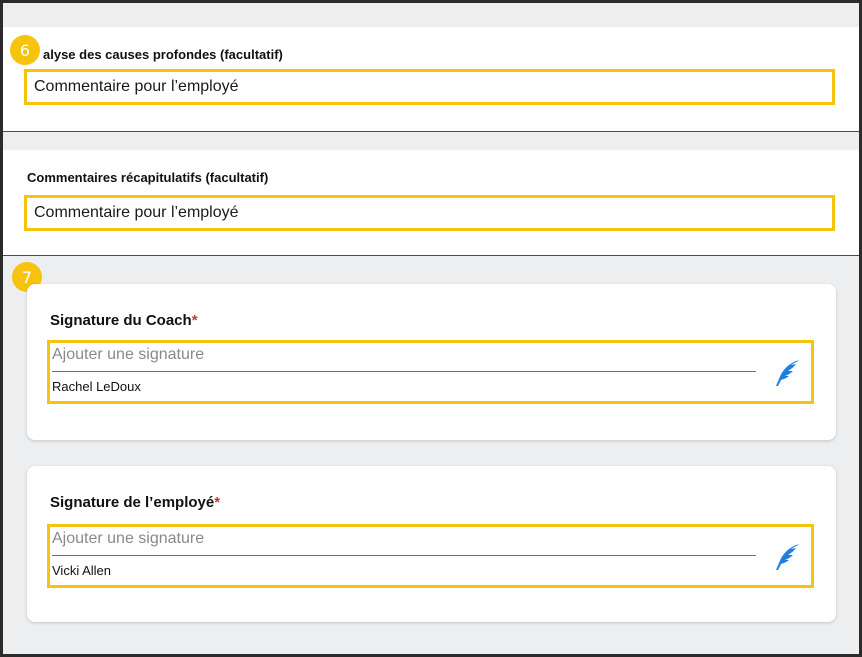  Describe the element at coordinates (124, 320) in the screenshot. I see `coach-signature-title: Signature du Coach*` at that location.